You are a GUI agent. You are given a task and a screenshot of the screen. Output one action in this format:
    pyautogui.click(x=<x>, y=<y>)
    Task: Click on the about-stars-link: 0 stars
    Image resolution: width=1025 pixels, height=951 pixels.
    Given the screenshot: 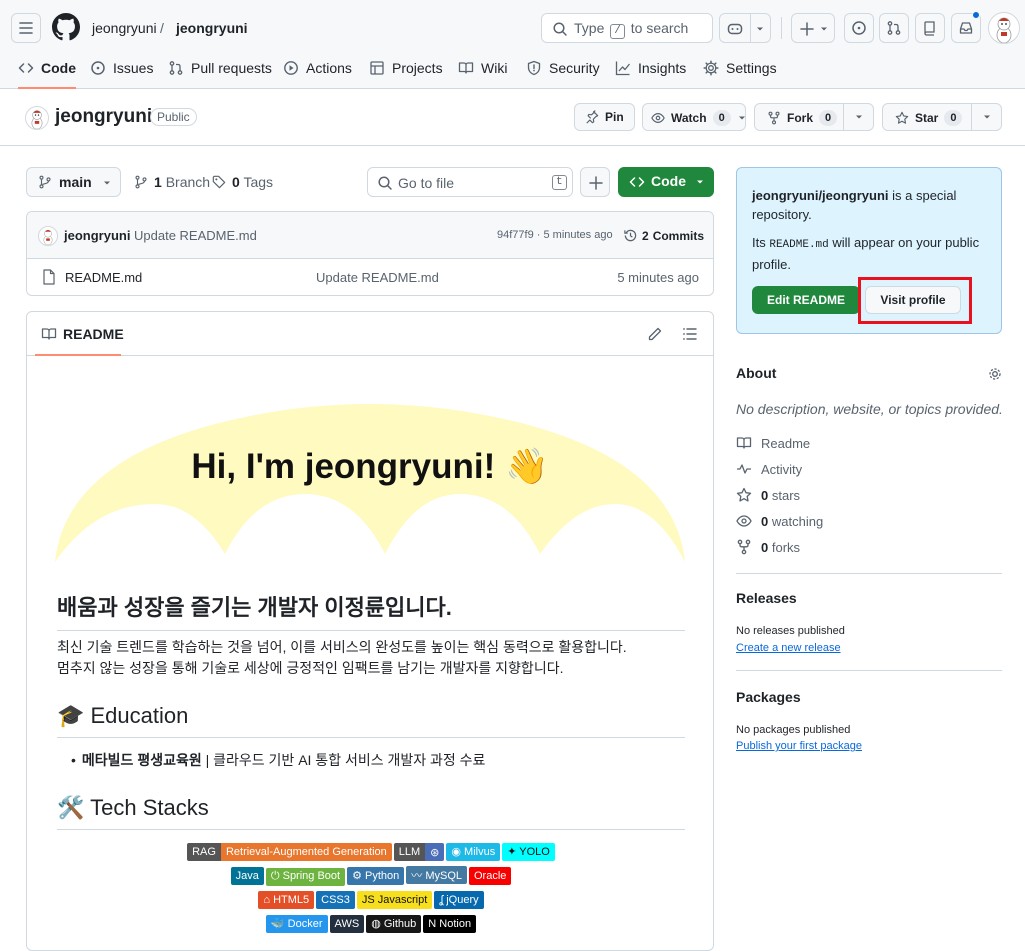 What is the action you would take?
    pyautogui.click(x=768, y=495)
    